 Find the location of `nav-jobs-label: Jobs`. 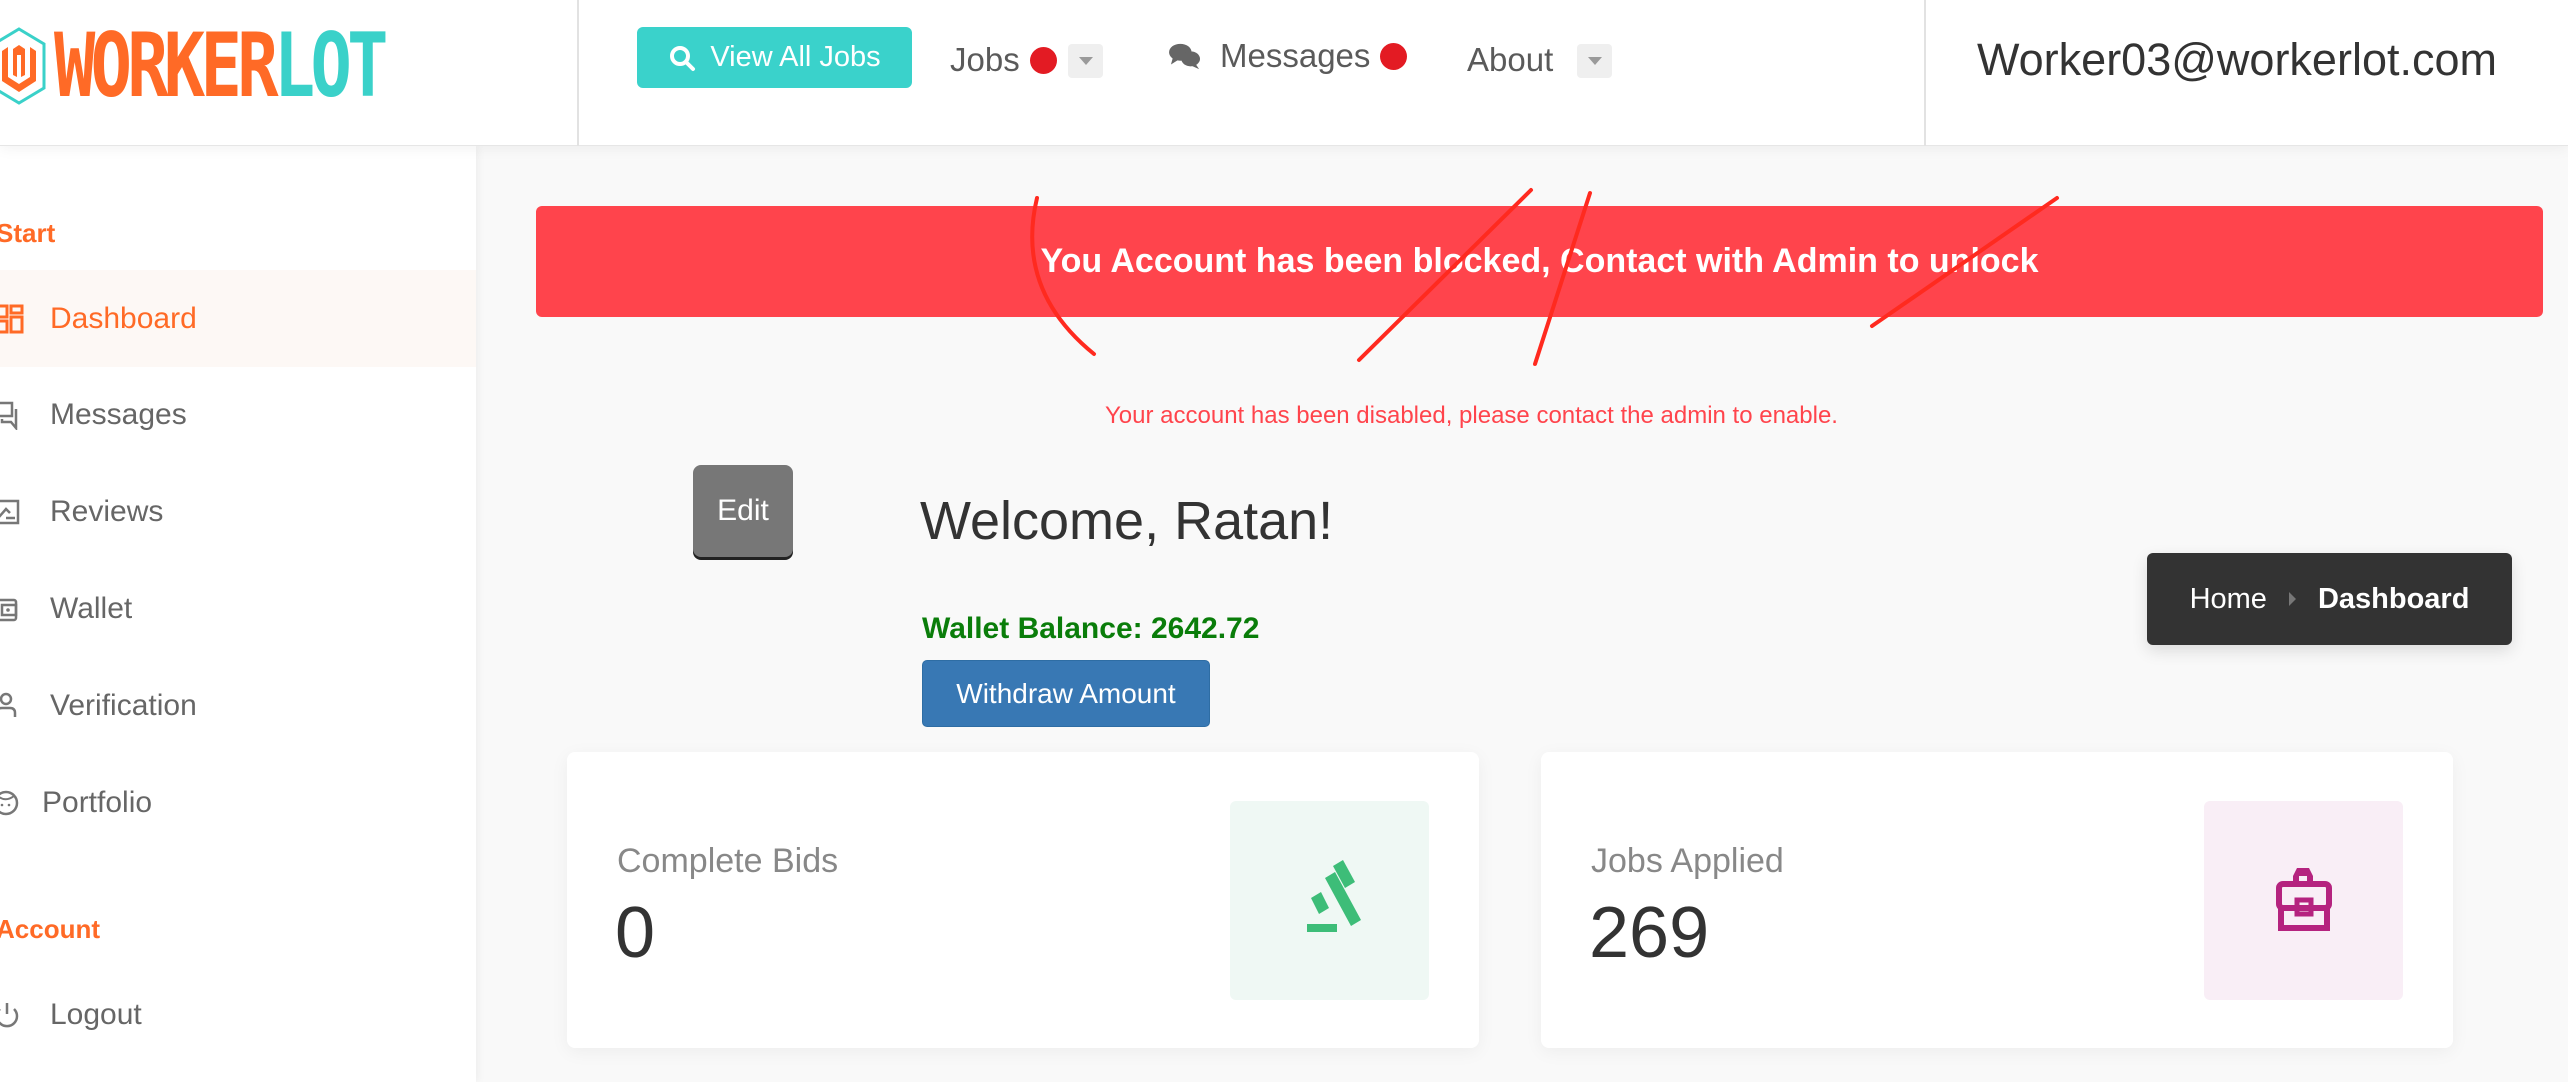

nav-jobs-label: Jobs is located at coordinates (985, 59).